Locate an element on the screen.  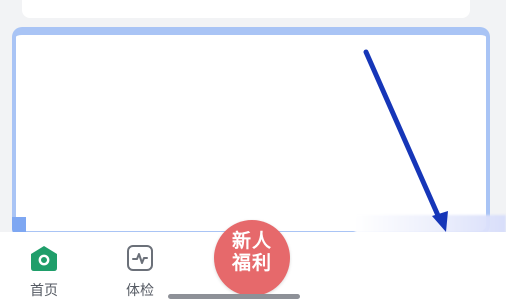
new-user-benefit-button: 新人 福利 is located at coordinates (252, 258).